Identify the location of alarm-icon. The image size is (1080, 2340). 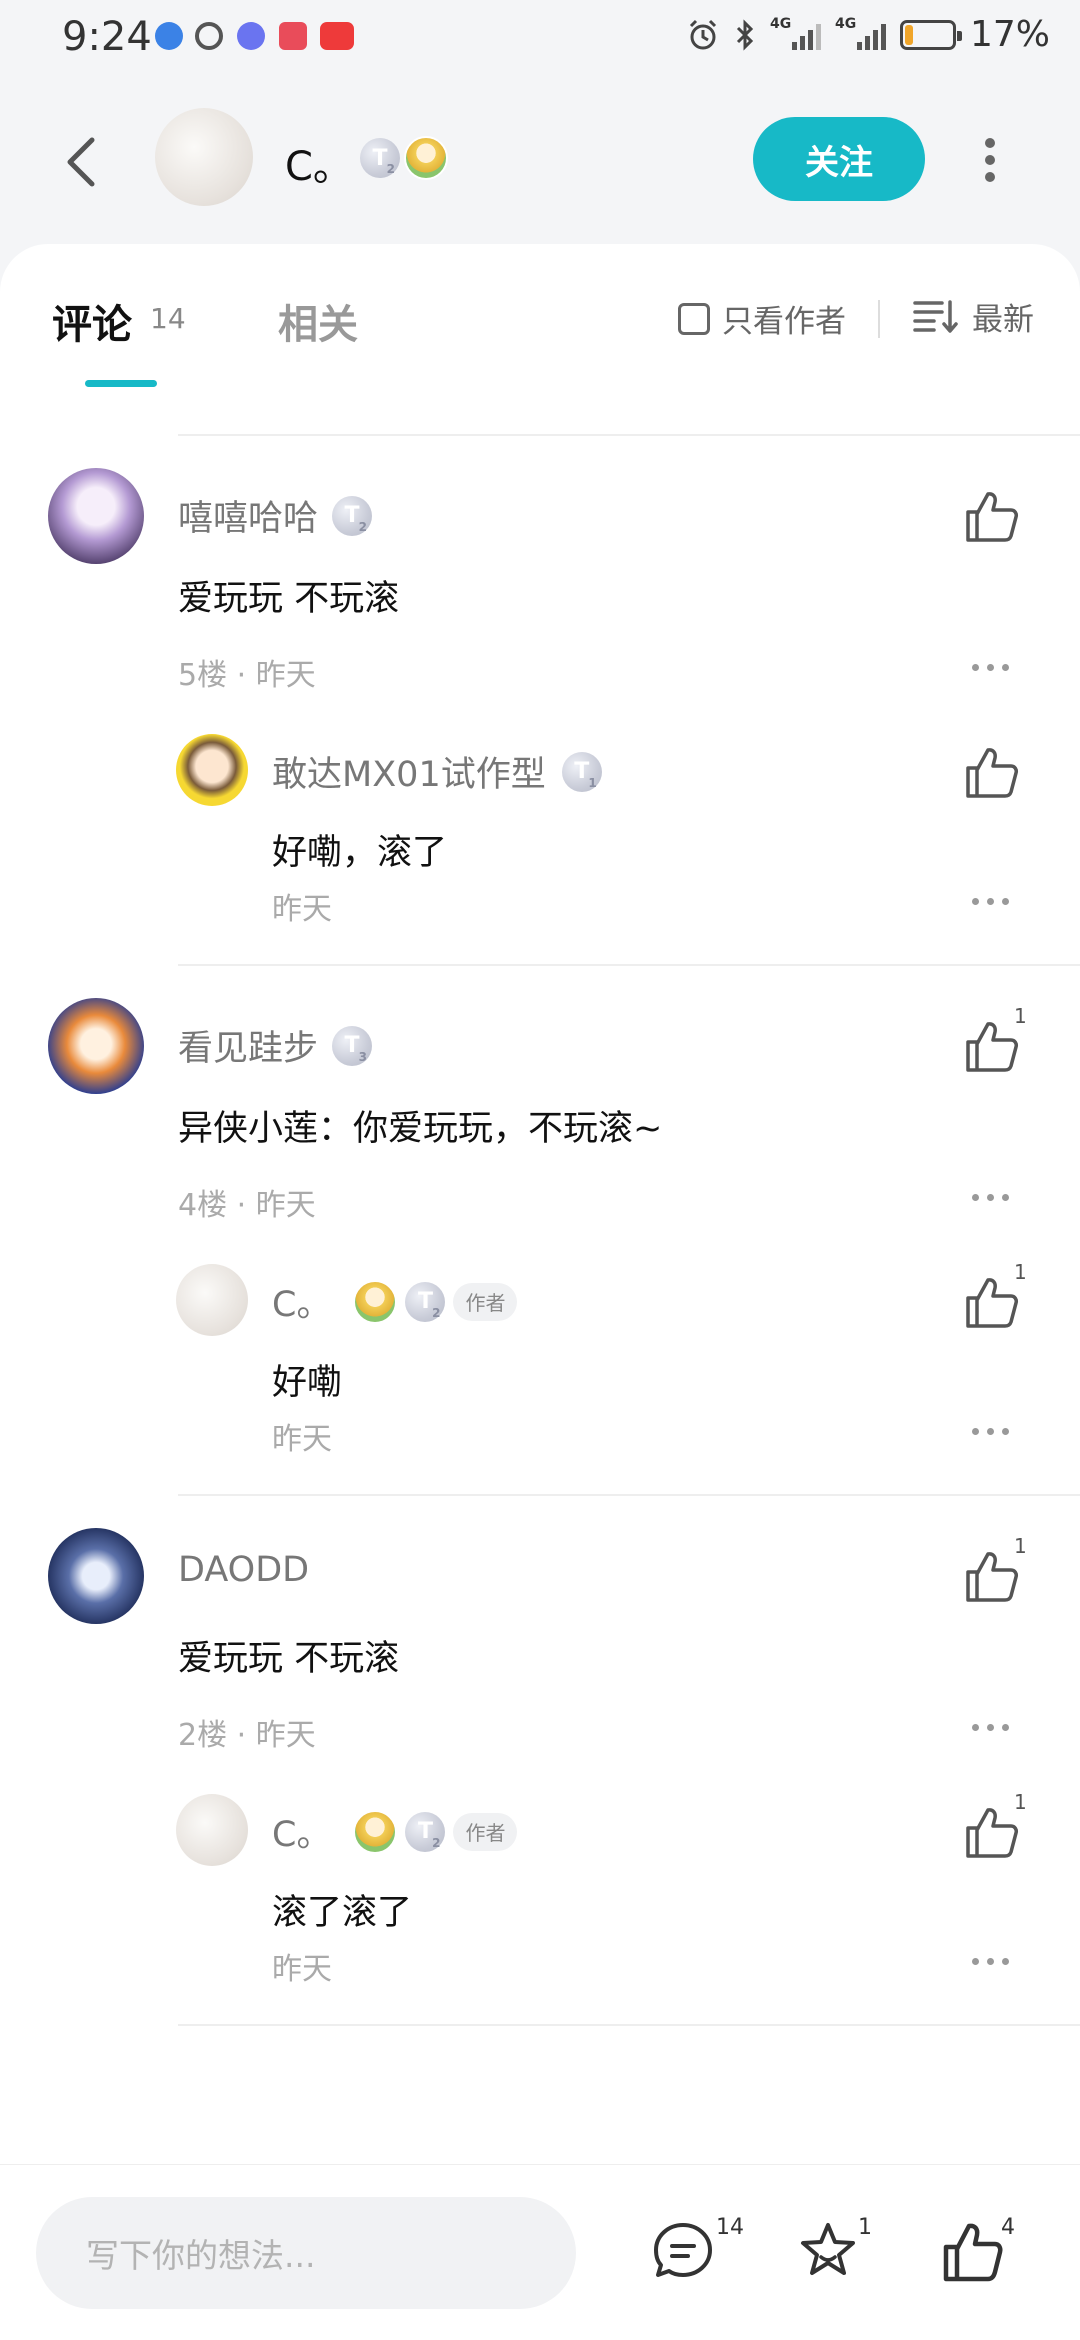
(703, 34).